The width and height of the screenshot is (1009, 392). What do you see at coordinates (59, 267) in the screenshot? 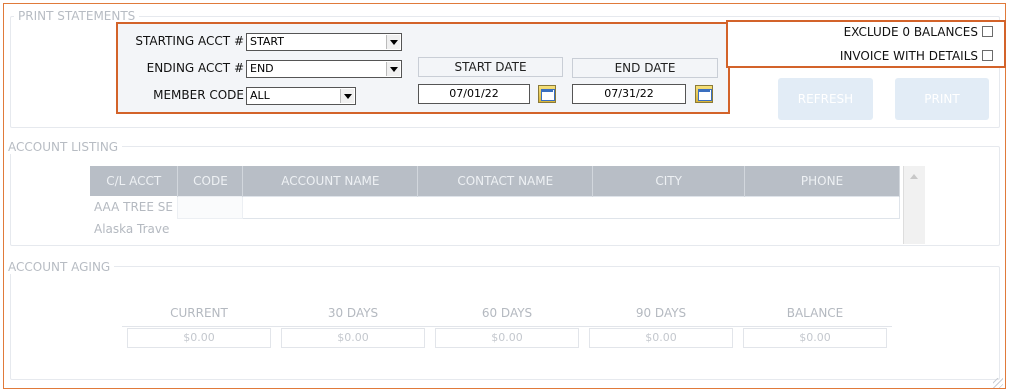
I see `account-aging-legend: ACCOUNT AGING` at bounding box center [59, 267].